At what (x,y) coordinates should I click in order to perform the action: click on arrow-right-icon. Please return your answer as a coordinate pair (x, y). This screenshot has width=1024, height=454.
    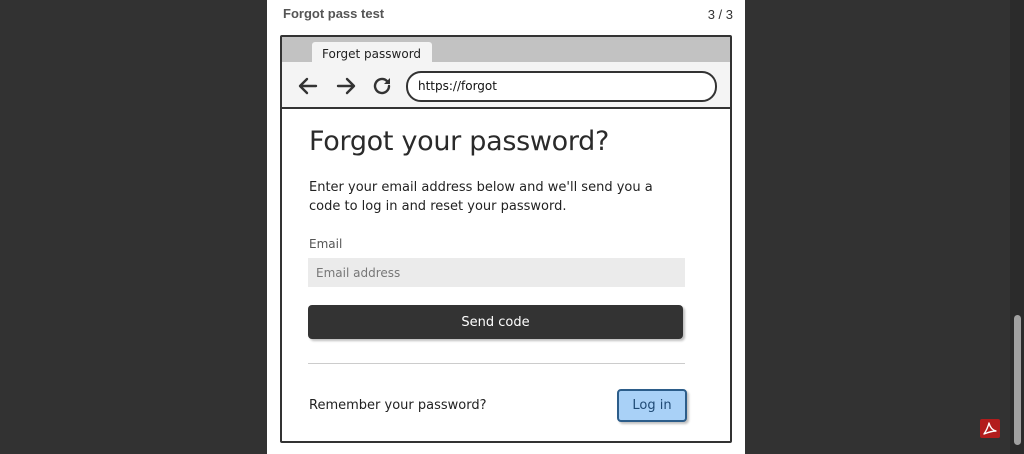
    Looking at the image, I should click on (346, 86).